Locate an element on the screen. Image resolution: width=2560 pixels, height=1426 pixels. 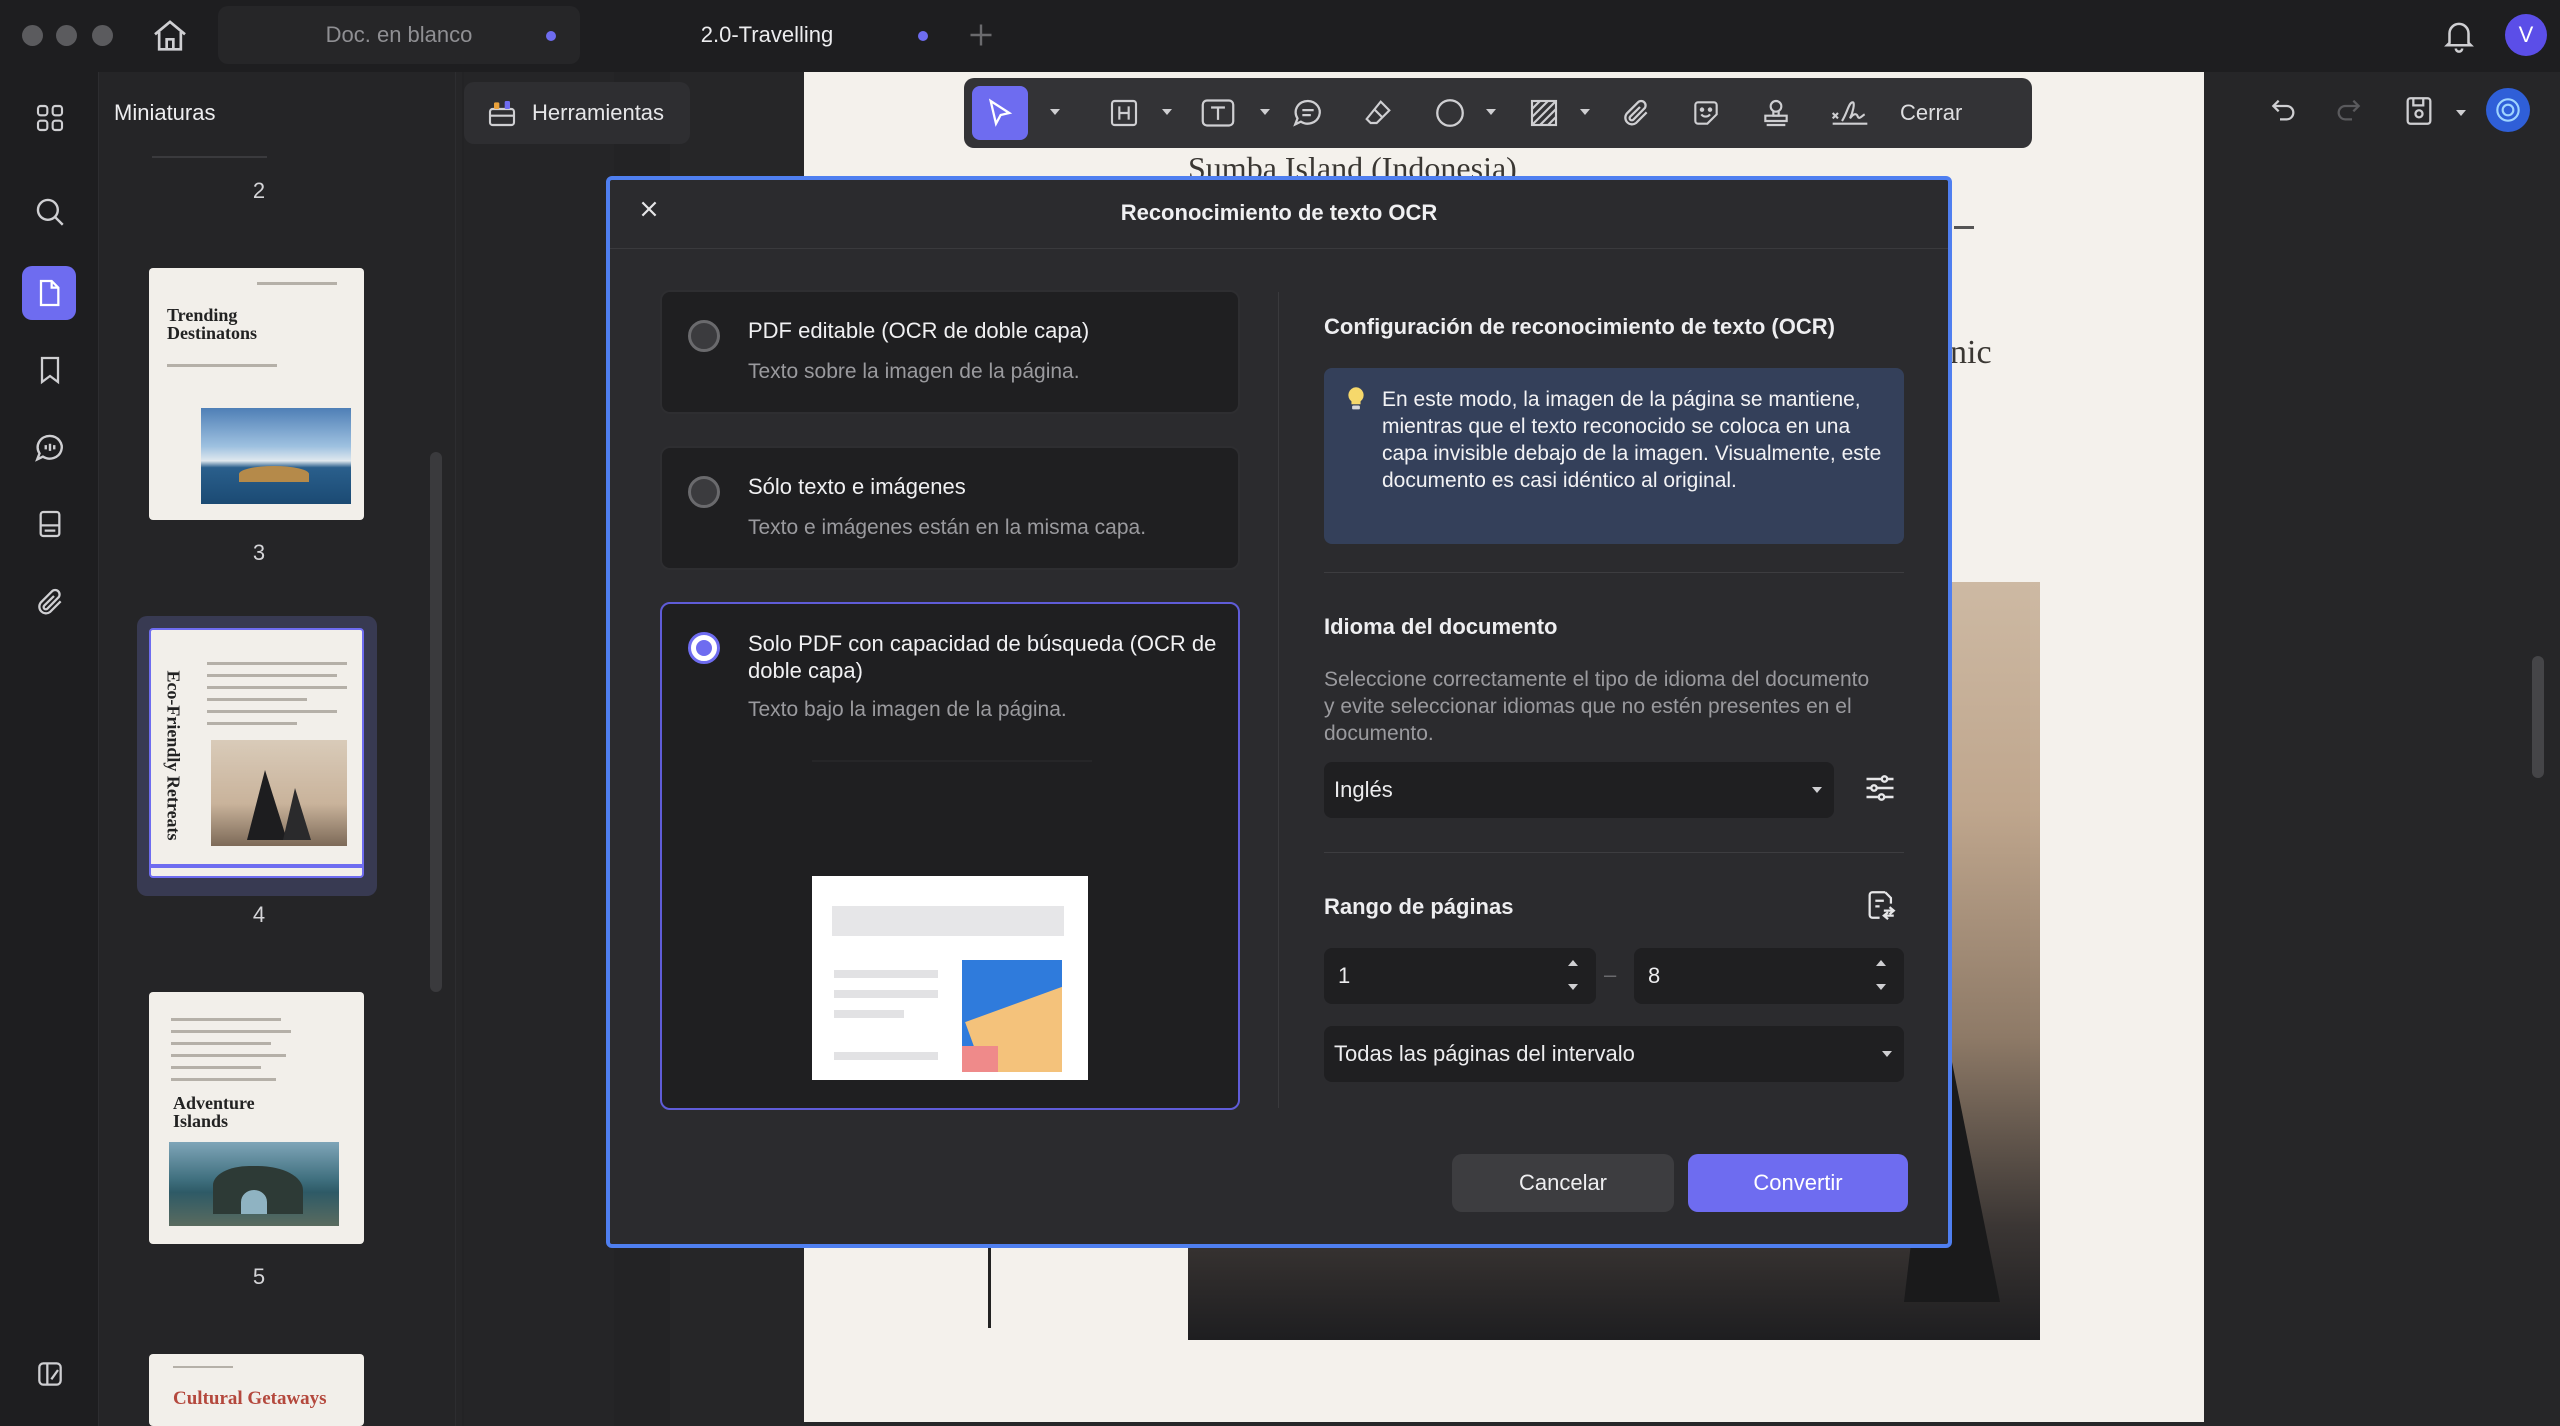
option-title: Sólo texto e imágenes is located at coordinates (857, 486).